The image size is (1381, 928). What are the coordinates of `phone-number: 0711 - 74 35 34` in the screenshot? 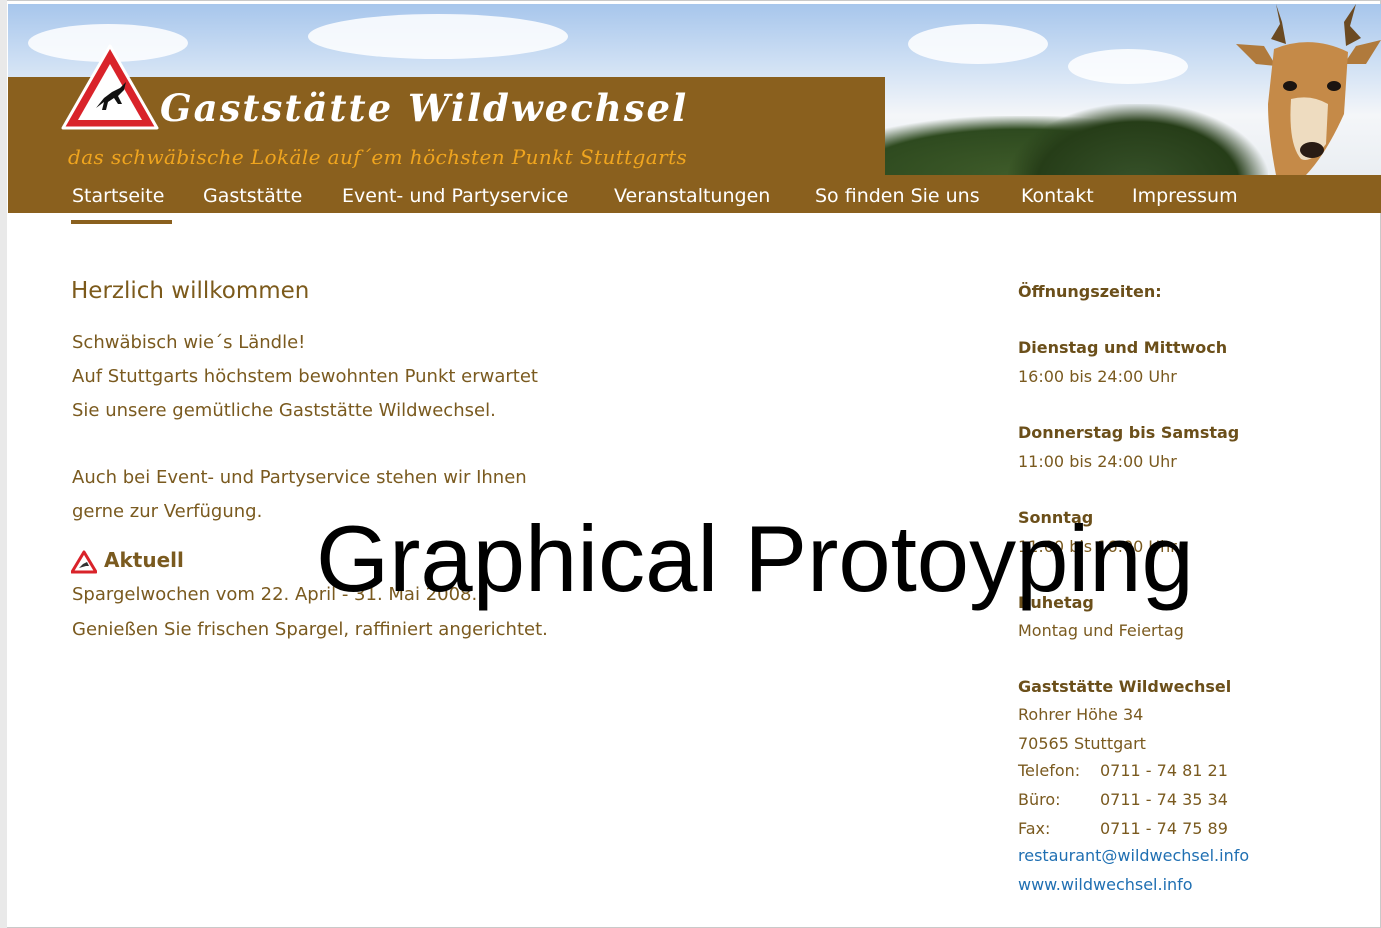 It's located at (1164, 799).